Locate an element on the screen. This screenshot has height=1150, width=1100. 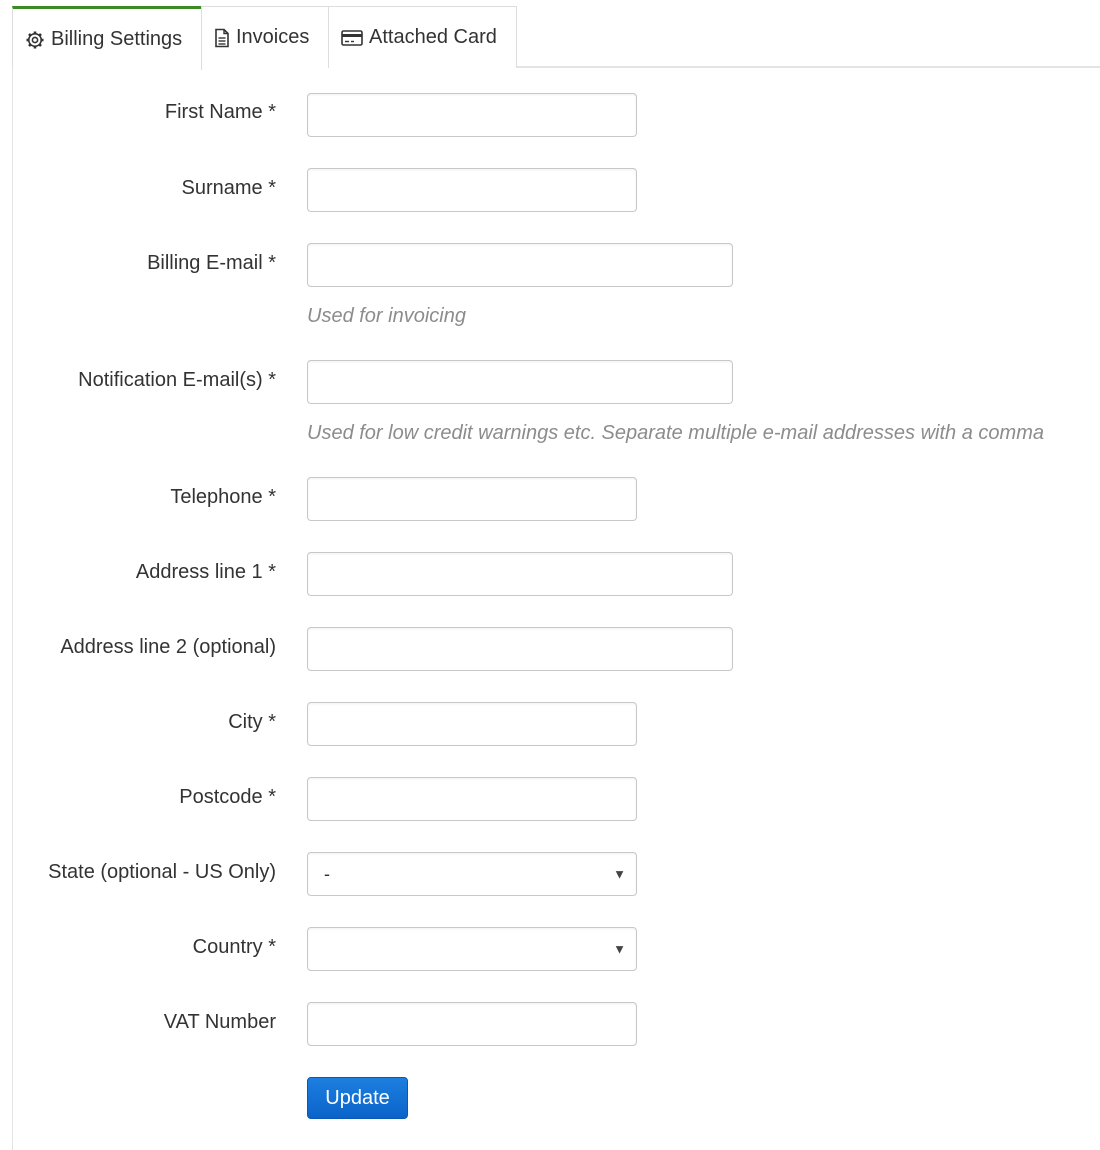
notification-emails-input is located at coordinates (520, 382).